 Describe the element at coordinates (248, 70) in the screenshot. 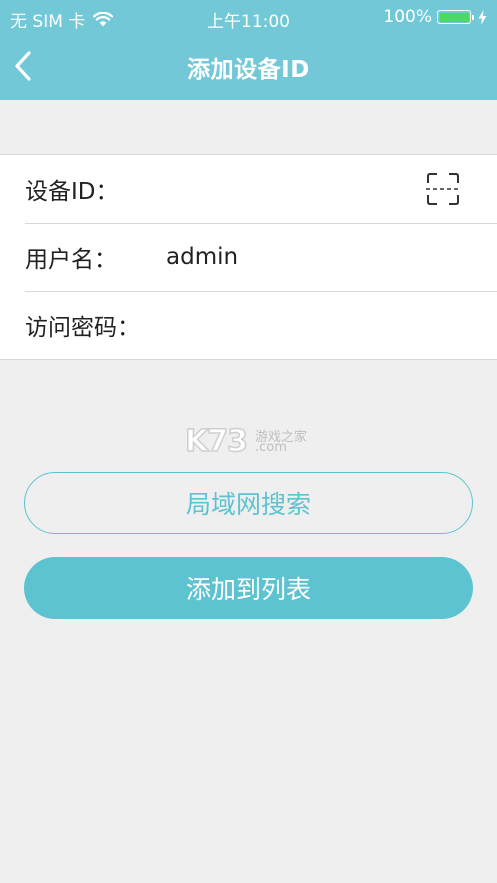

I see `page-title: 添加设备ID` at that location.